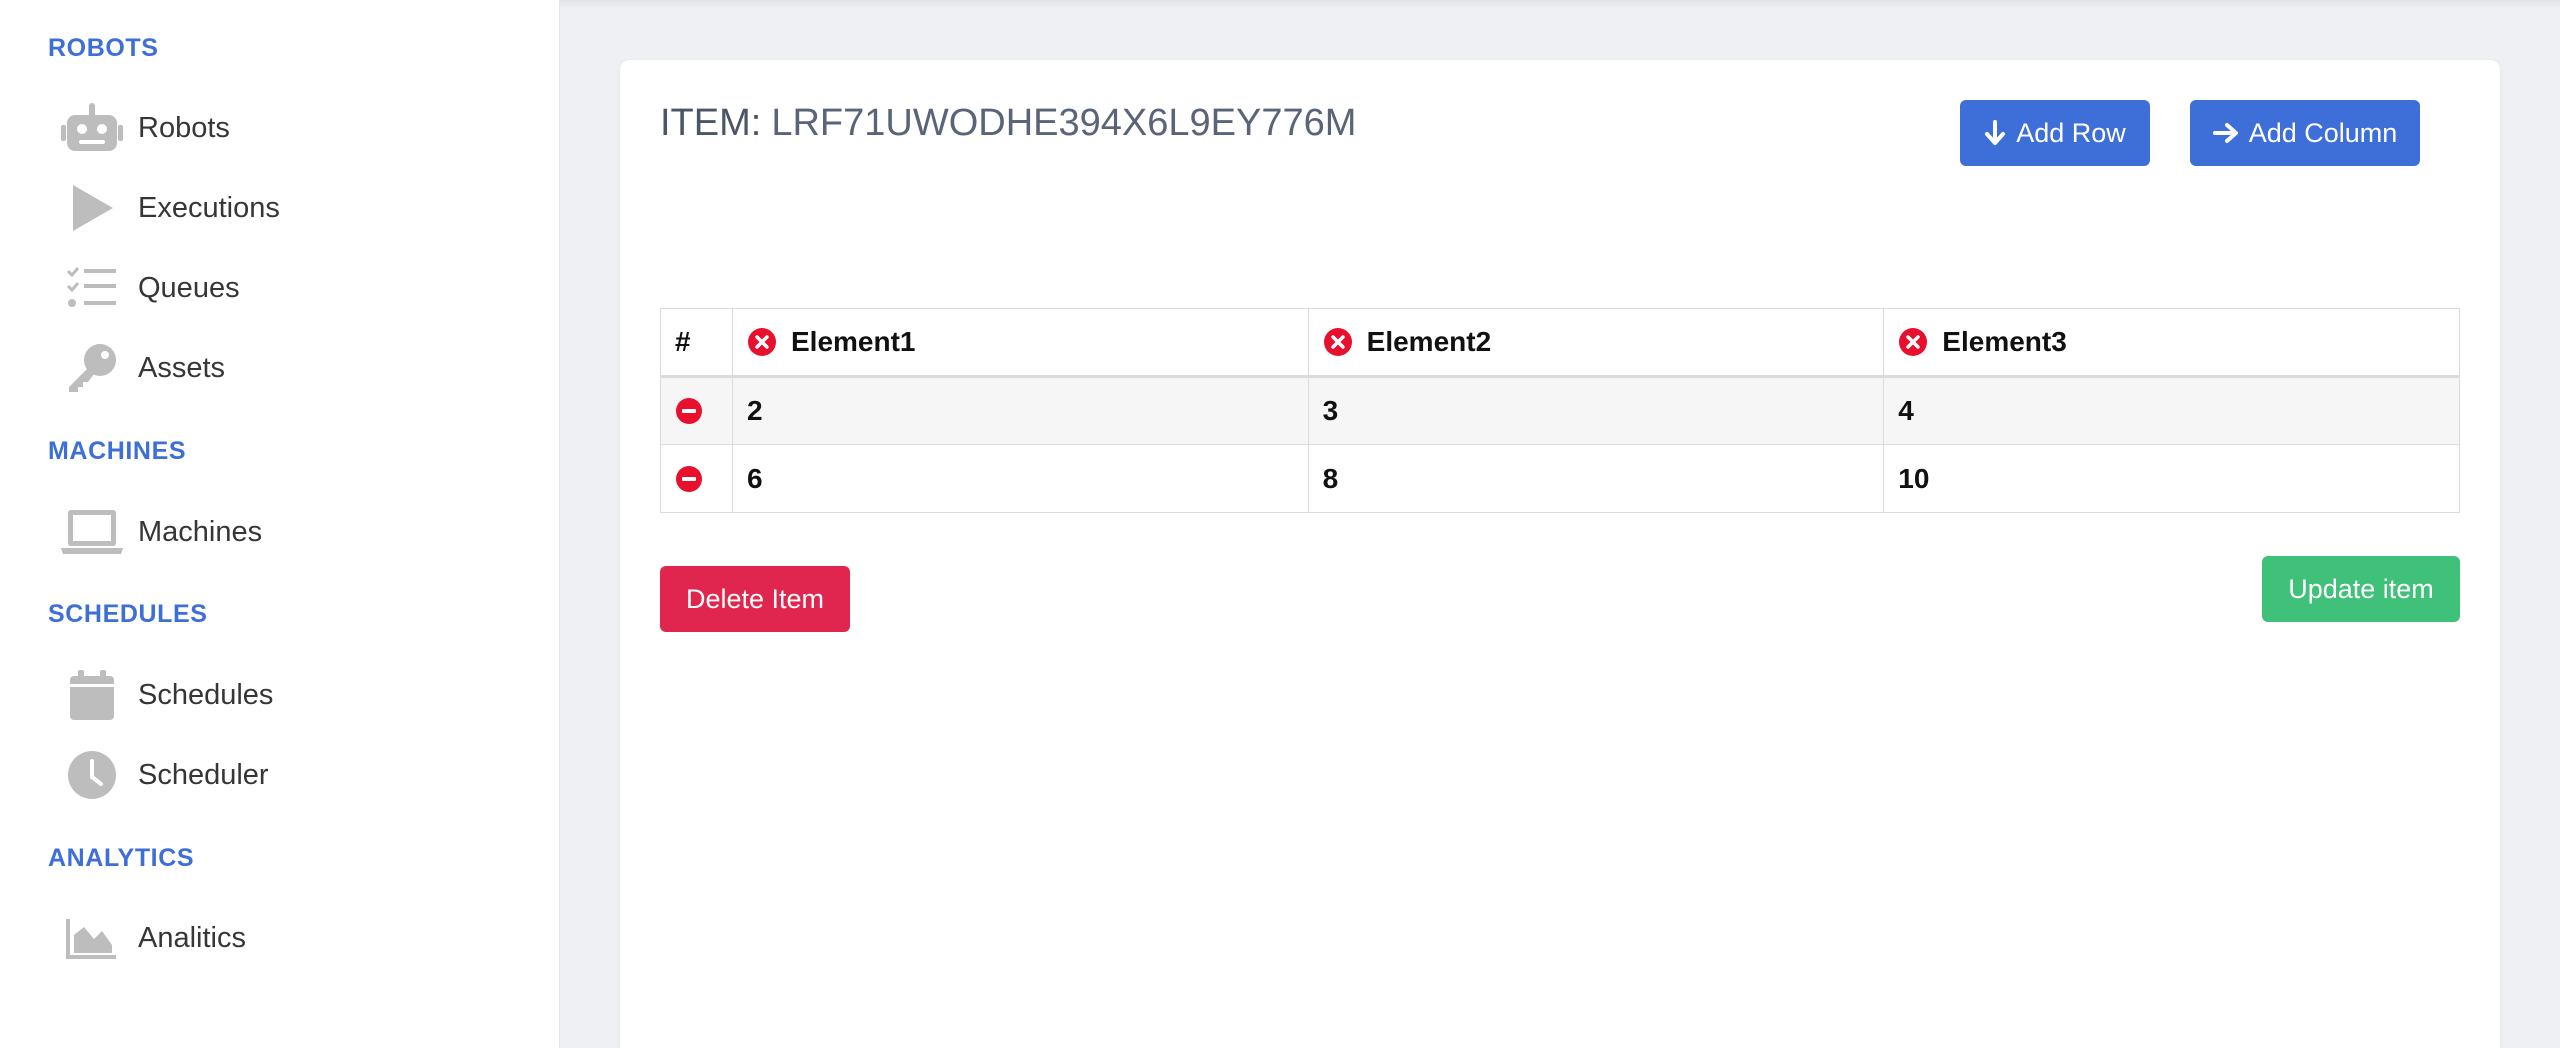  I want to click on sidebar-item-robots: Robots, so click(286, 128).